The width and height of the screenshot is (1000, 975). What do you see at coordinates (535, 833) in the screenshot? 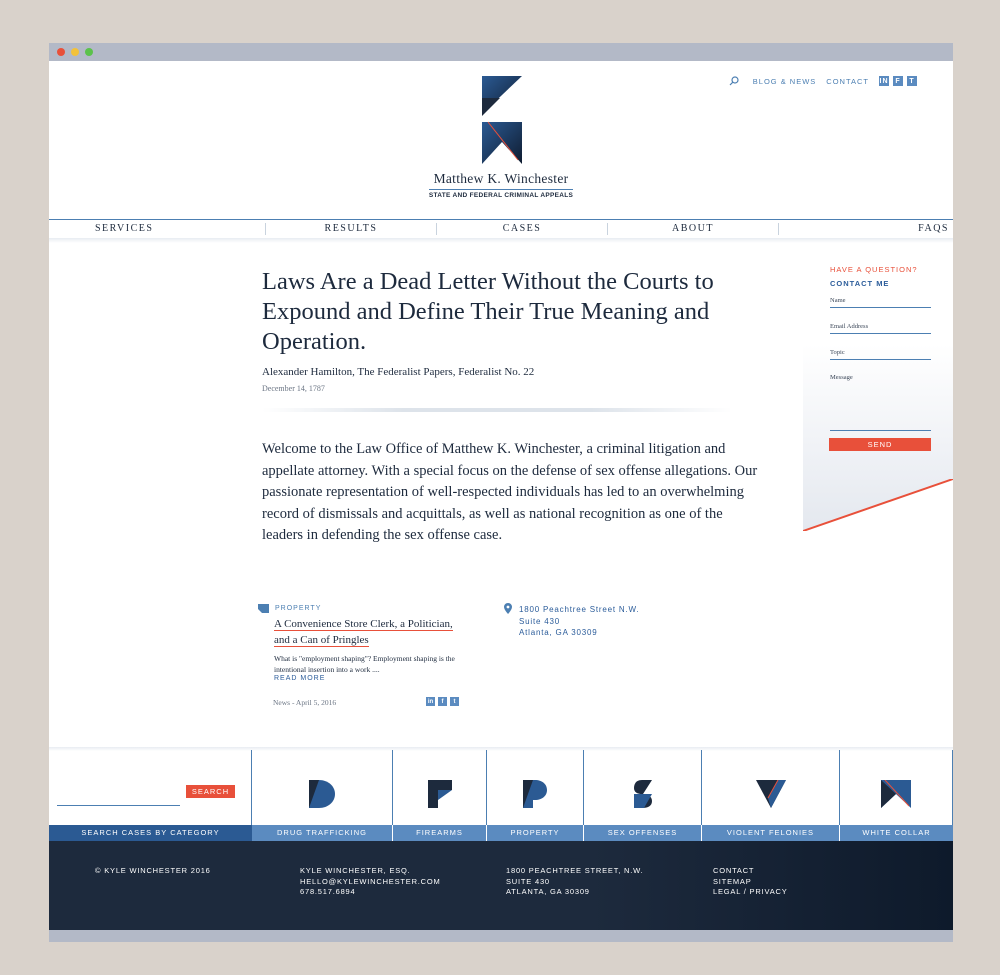
I see `category-label-property: PROPERTY` at bounding box center [535, 833].